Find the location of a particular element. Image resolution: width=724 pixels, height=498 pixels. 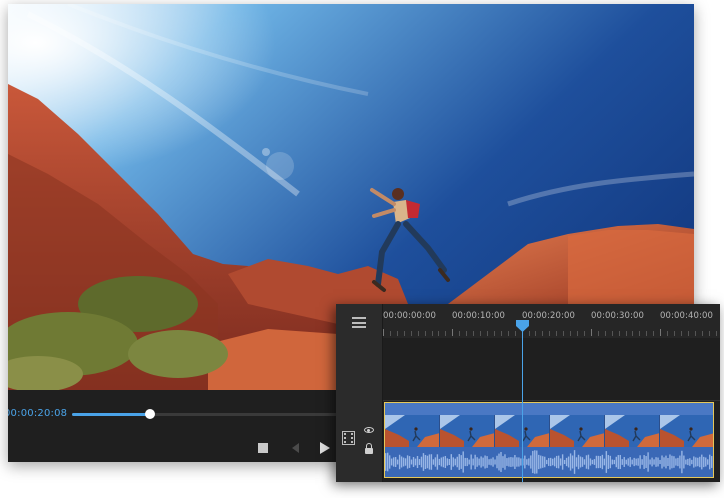

eye-icon is located at coordinates (369, 430).